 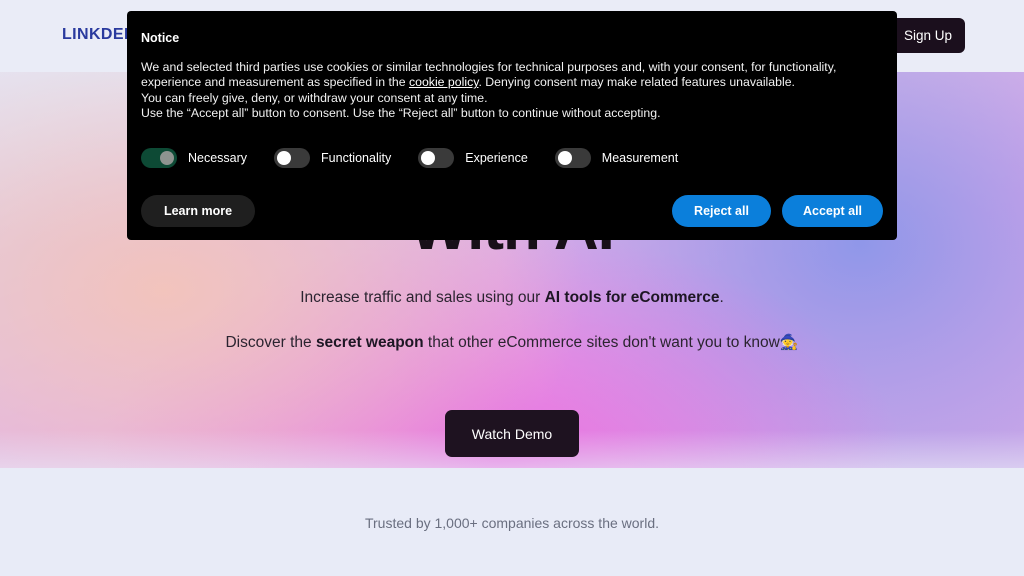 I want to click on cookie-primary-actions: Reject all Accept all, so click(x=777, y=211).